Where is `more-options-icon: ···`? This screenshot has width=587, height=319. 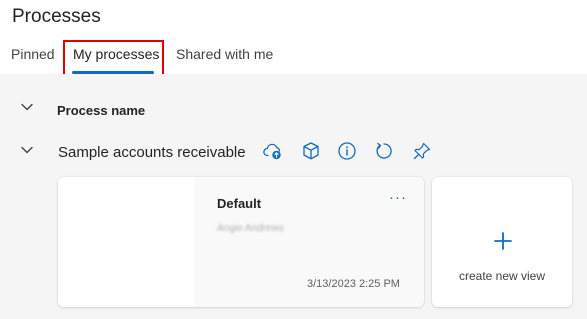
more-options-icon: ··· is located at coordinates (398, 197).